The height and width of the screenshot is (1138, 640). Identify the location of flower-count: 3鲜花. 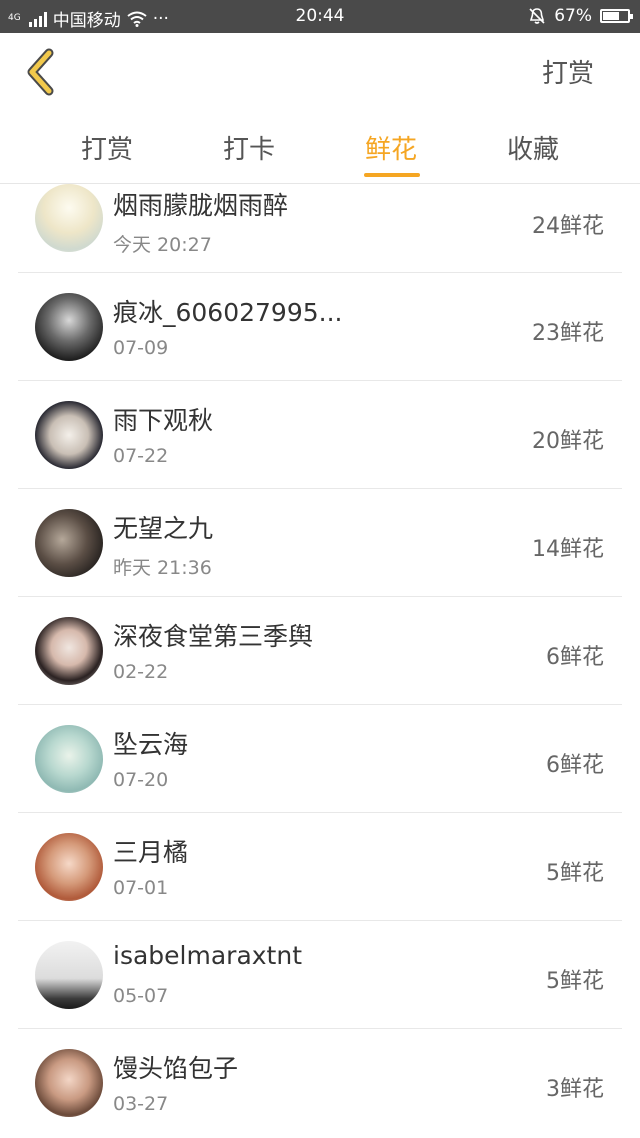
(575, 1089).